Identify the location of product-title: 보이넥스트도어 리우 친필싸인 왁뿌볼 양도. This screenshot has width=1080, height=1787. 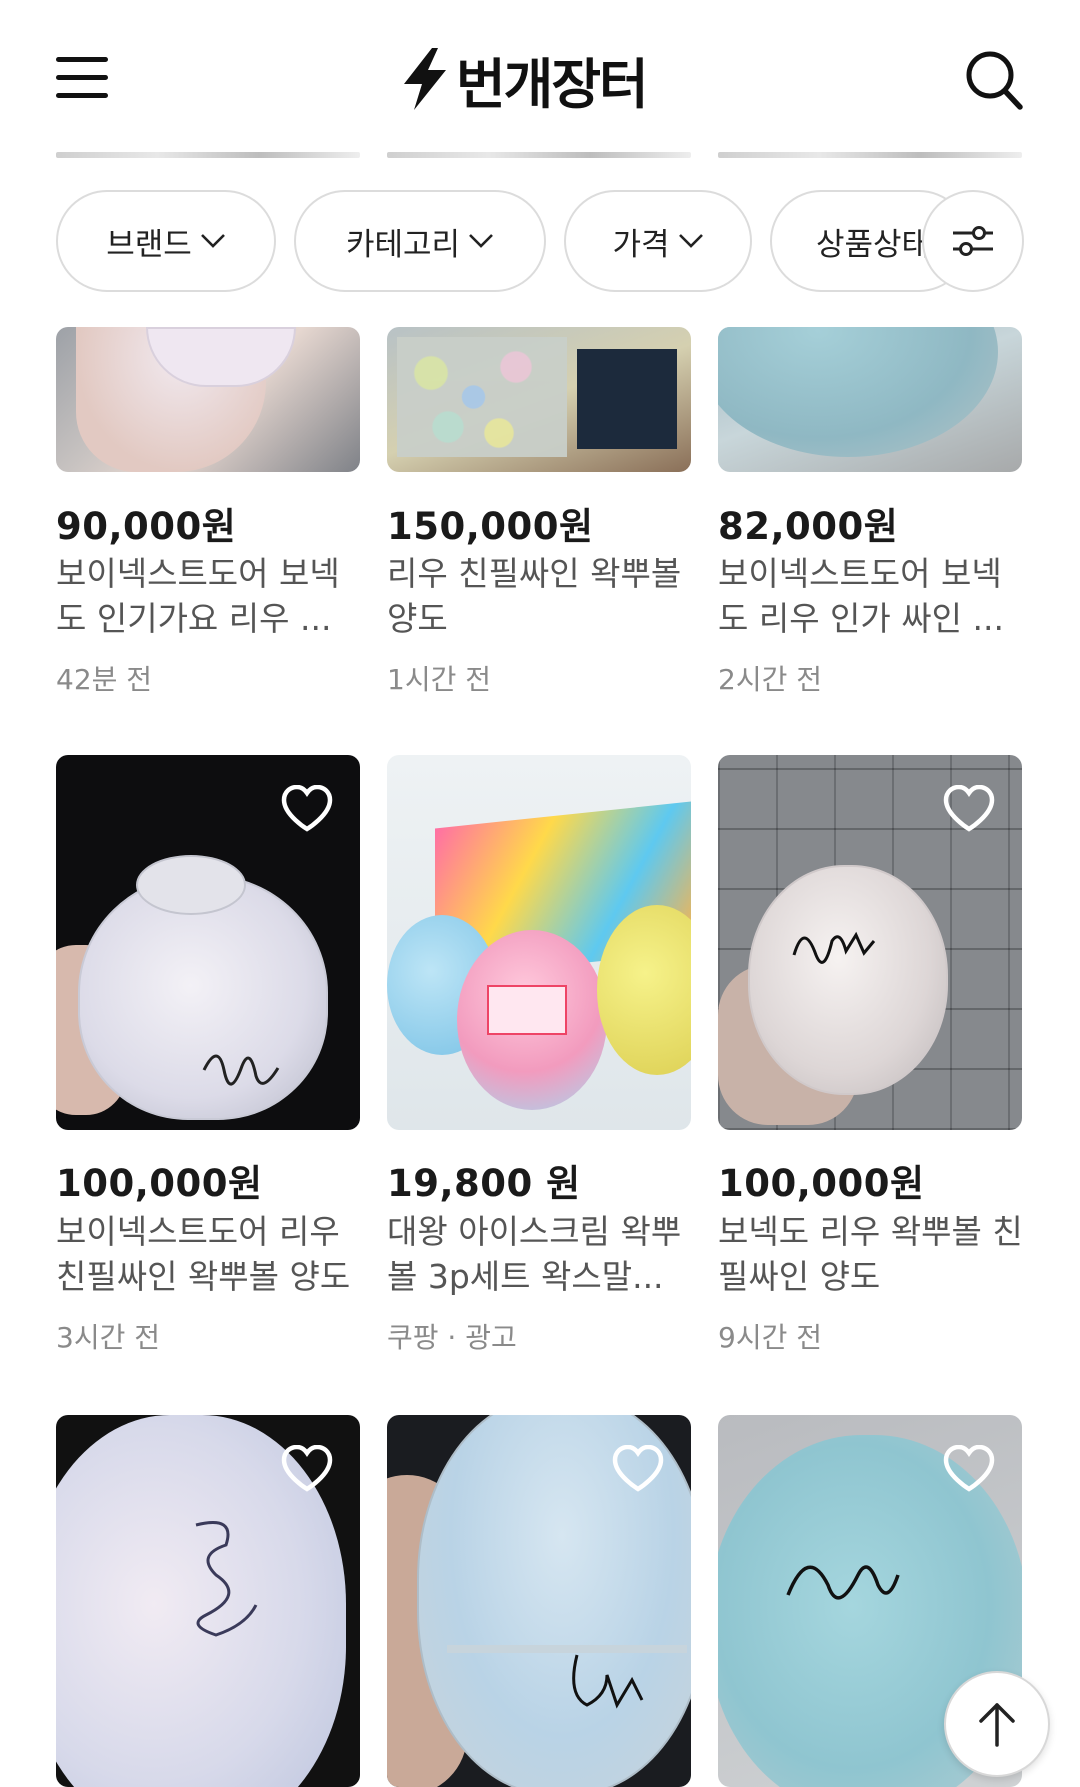
(212, 1254).